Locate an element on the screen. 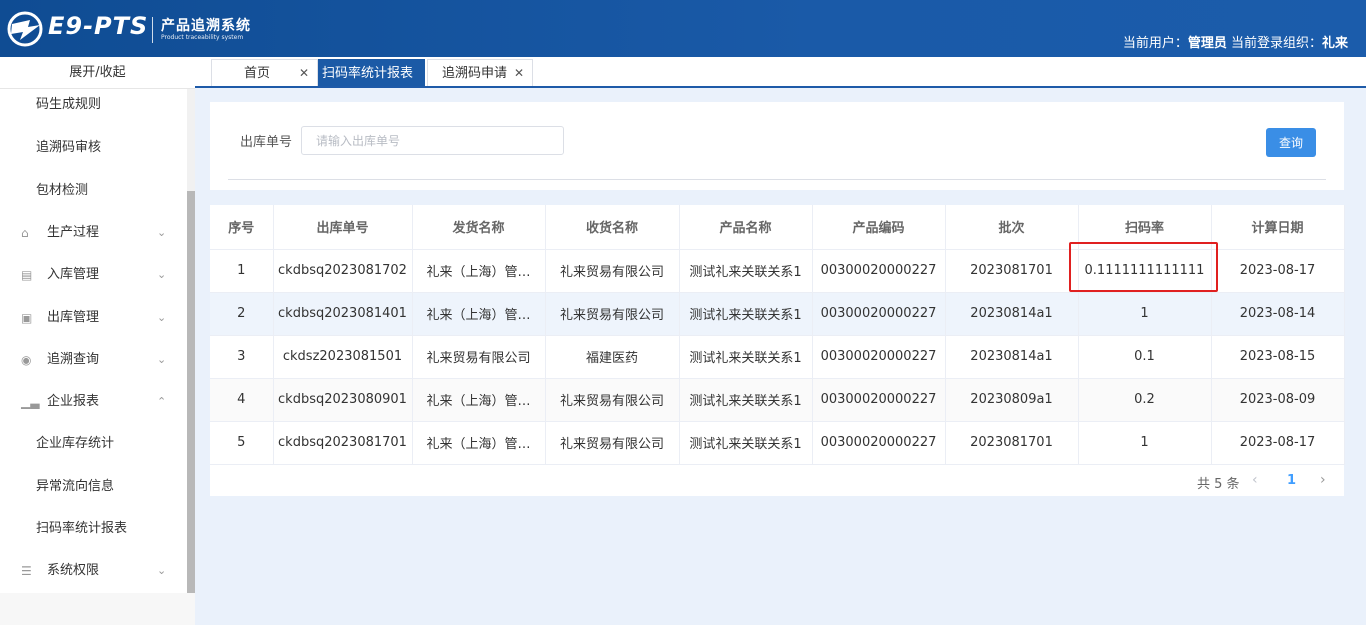 This screenshot has width=1366, height=625. sidebar-item-outbound: ▣ 出库管理 ⌄ is located at coordinates (93, 318).